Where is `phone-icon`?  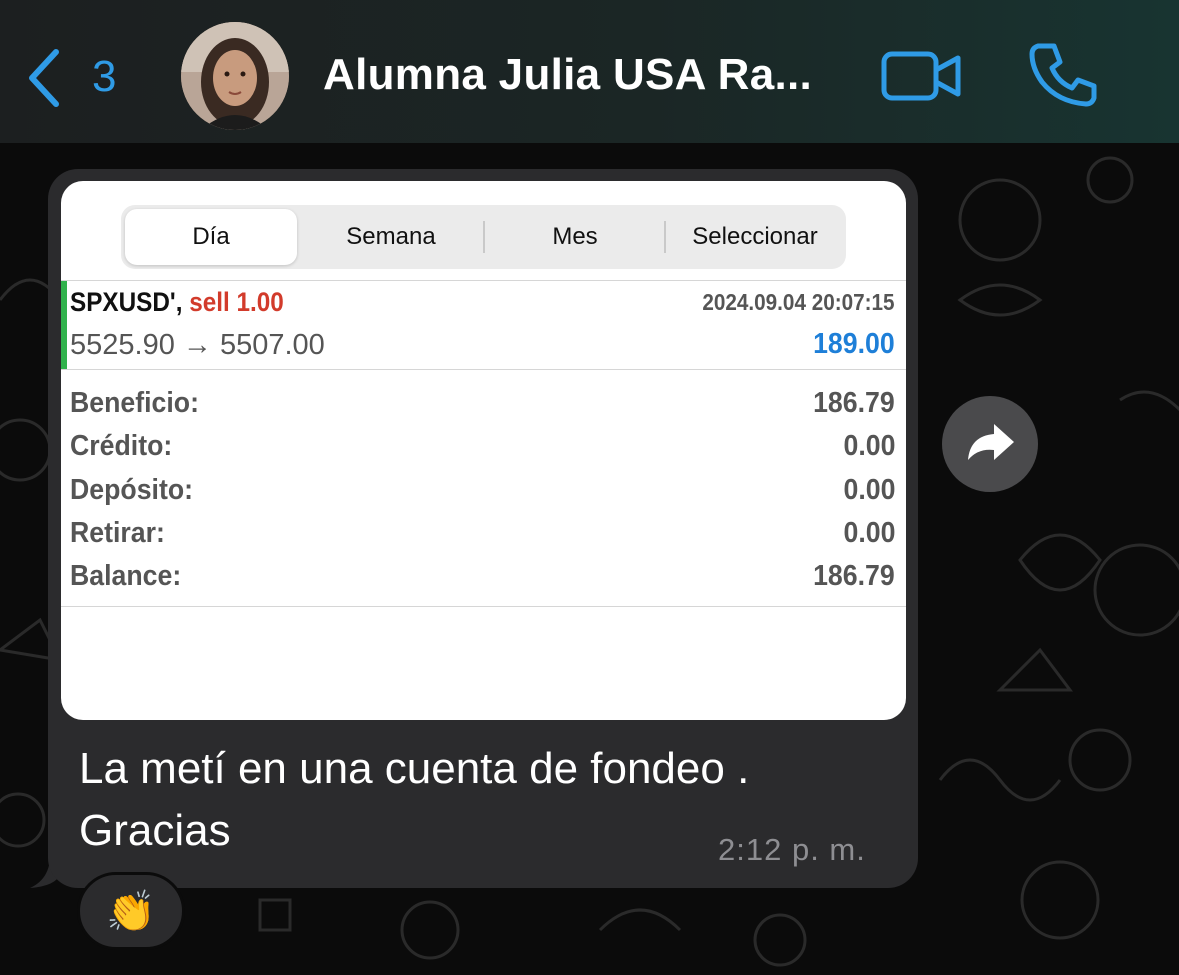
phone-icon is located at coordinates (1063, 75).